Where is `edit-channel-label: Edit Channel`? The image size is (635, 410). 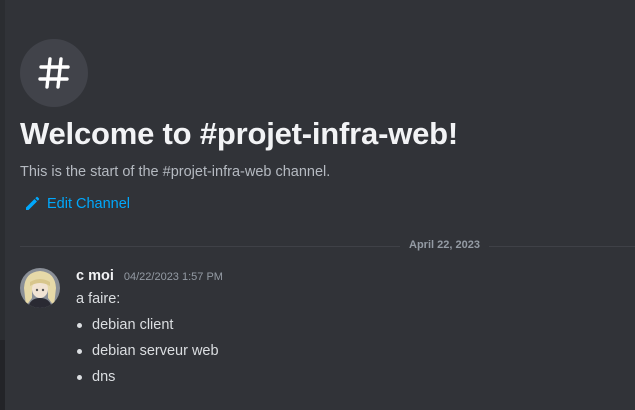 edit-channel-label: Edit Channel is located at coordinates (89, 204).